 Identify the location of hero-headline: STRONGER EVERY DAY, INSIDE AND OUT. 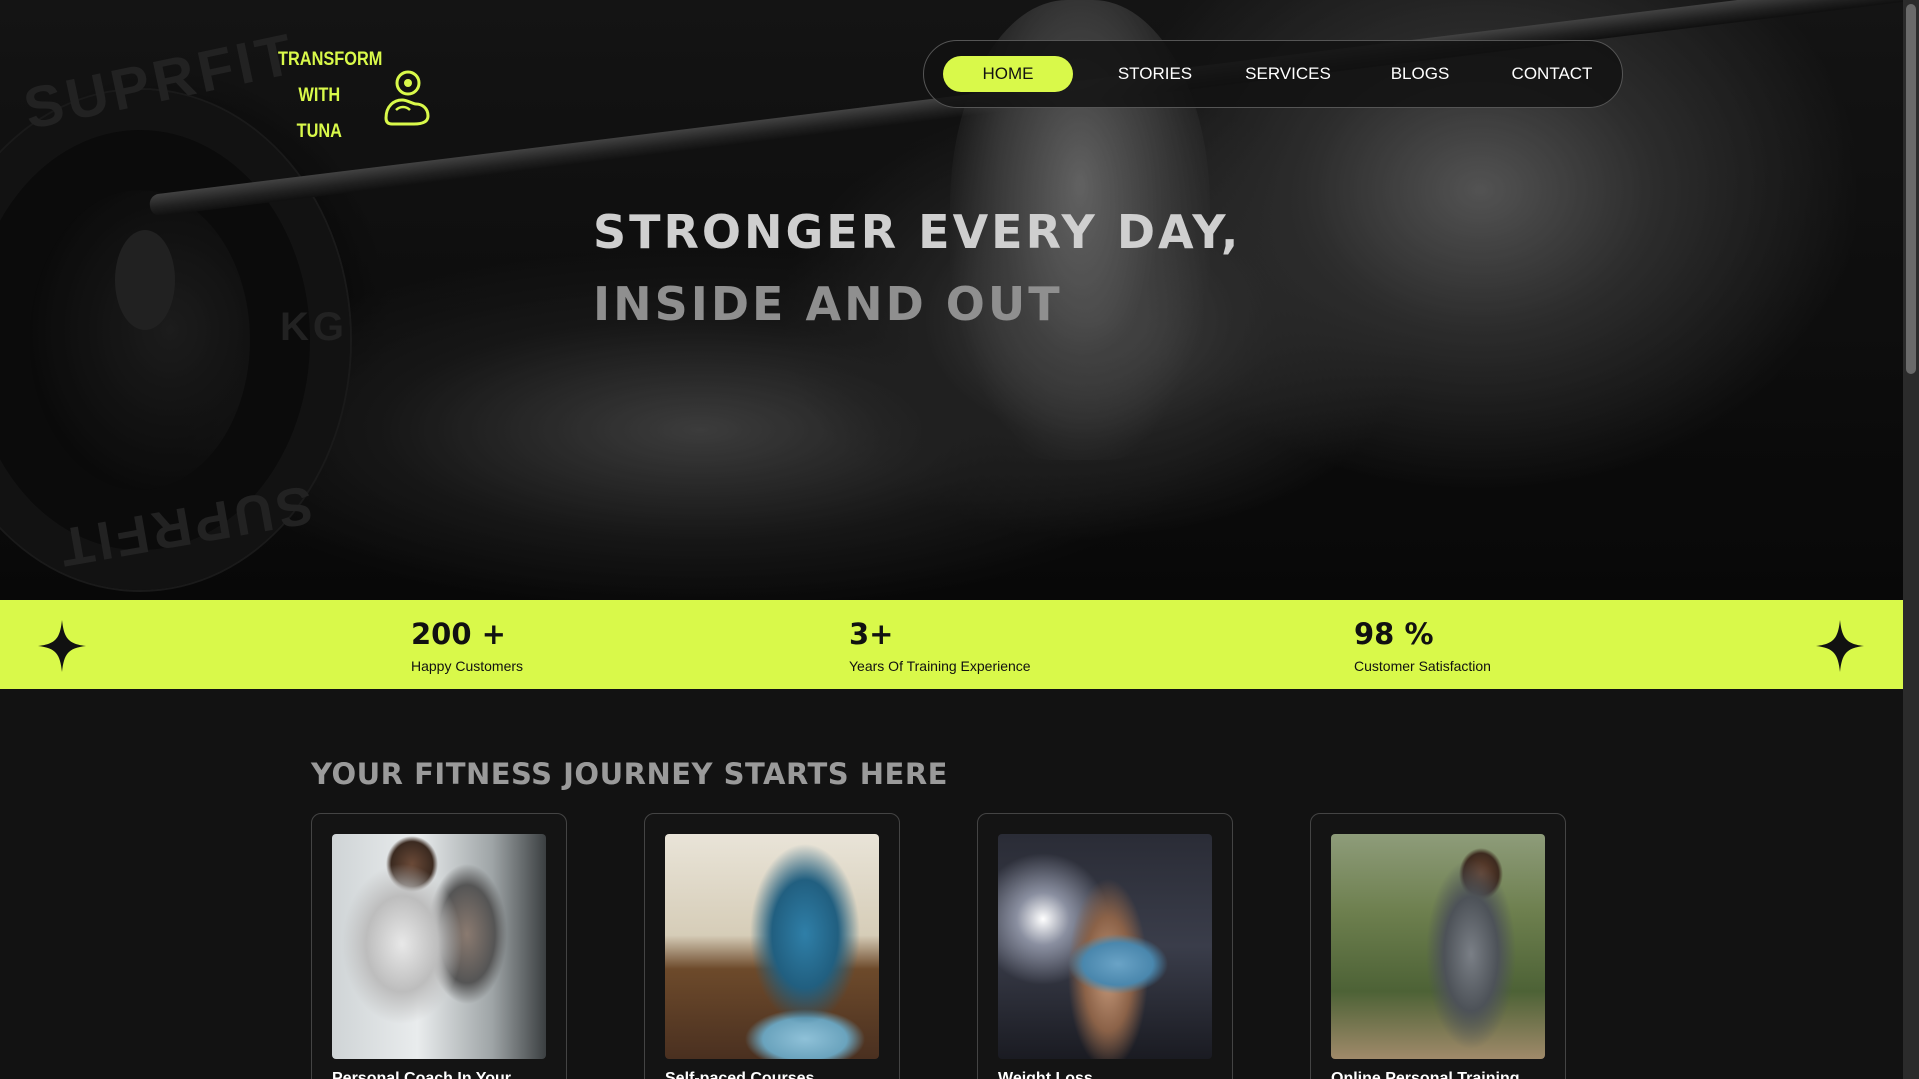
(917, 268).